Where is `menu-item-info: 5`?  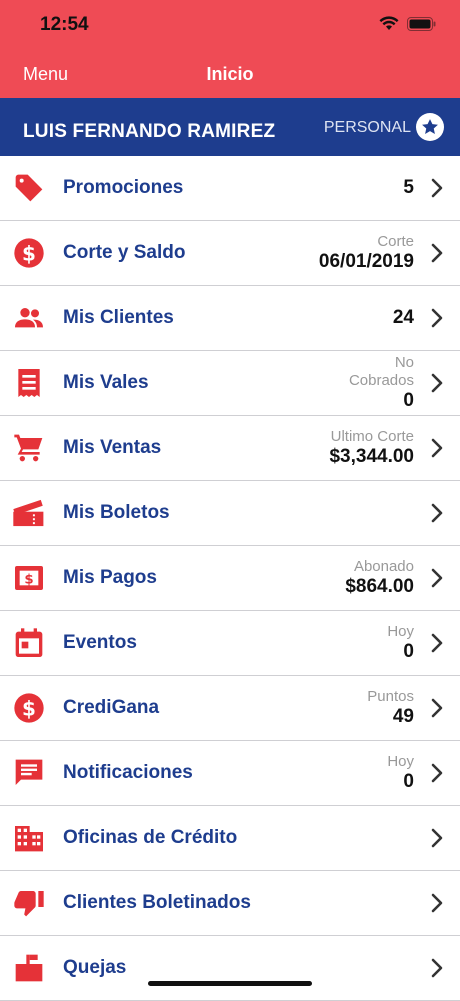
menu-item-info: 5 is located at coordinates (408, 188).